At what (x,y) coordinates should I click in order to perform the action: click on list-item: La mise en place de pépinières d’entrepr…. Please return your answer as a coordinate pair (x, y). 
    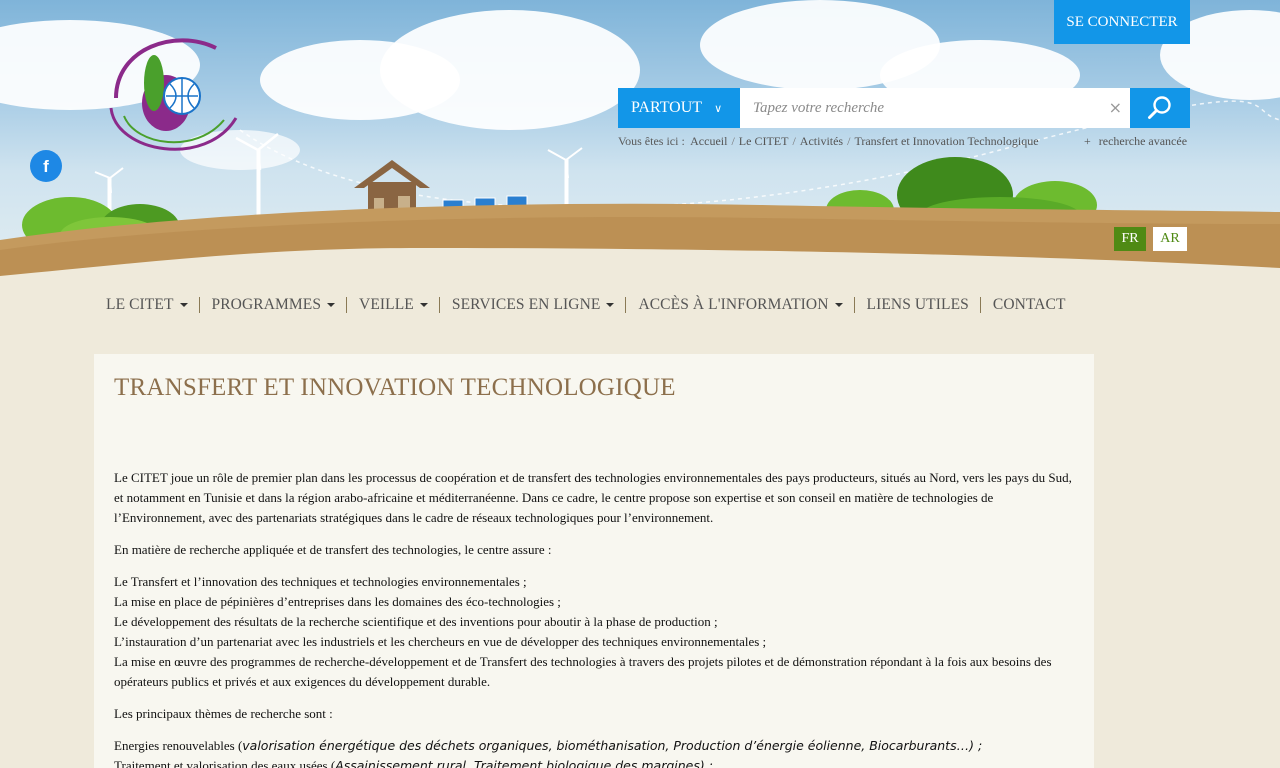
    Looking at the image, I should click on (337, 601).